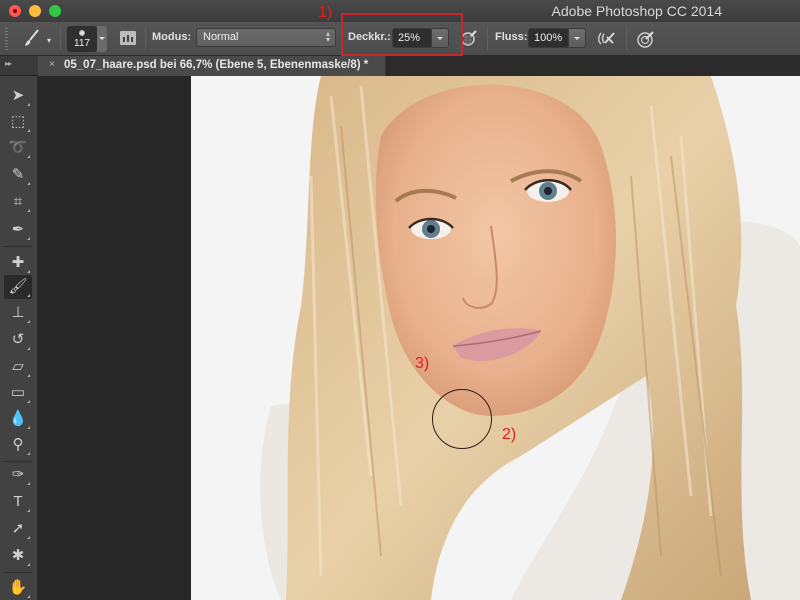  I want to click on custom-shape-icon: ✱, so click(18, 555).